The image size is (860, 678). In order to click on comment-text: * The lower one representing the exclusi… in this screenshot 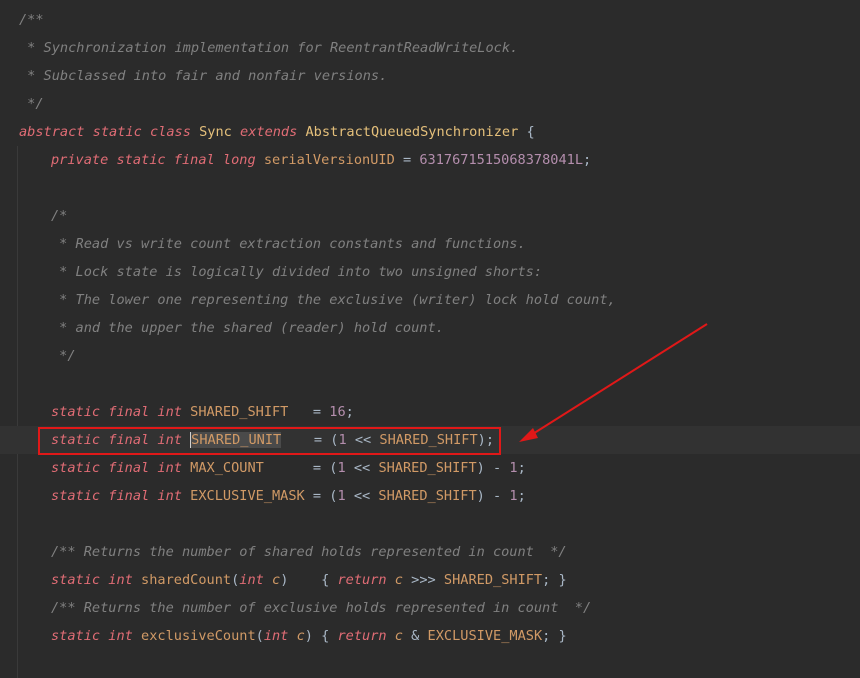, I will do `click(333, 300)`.